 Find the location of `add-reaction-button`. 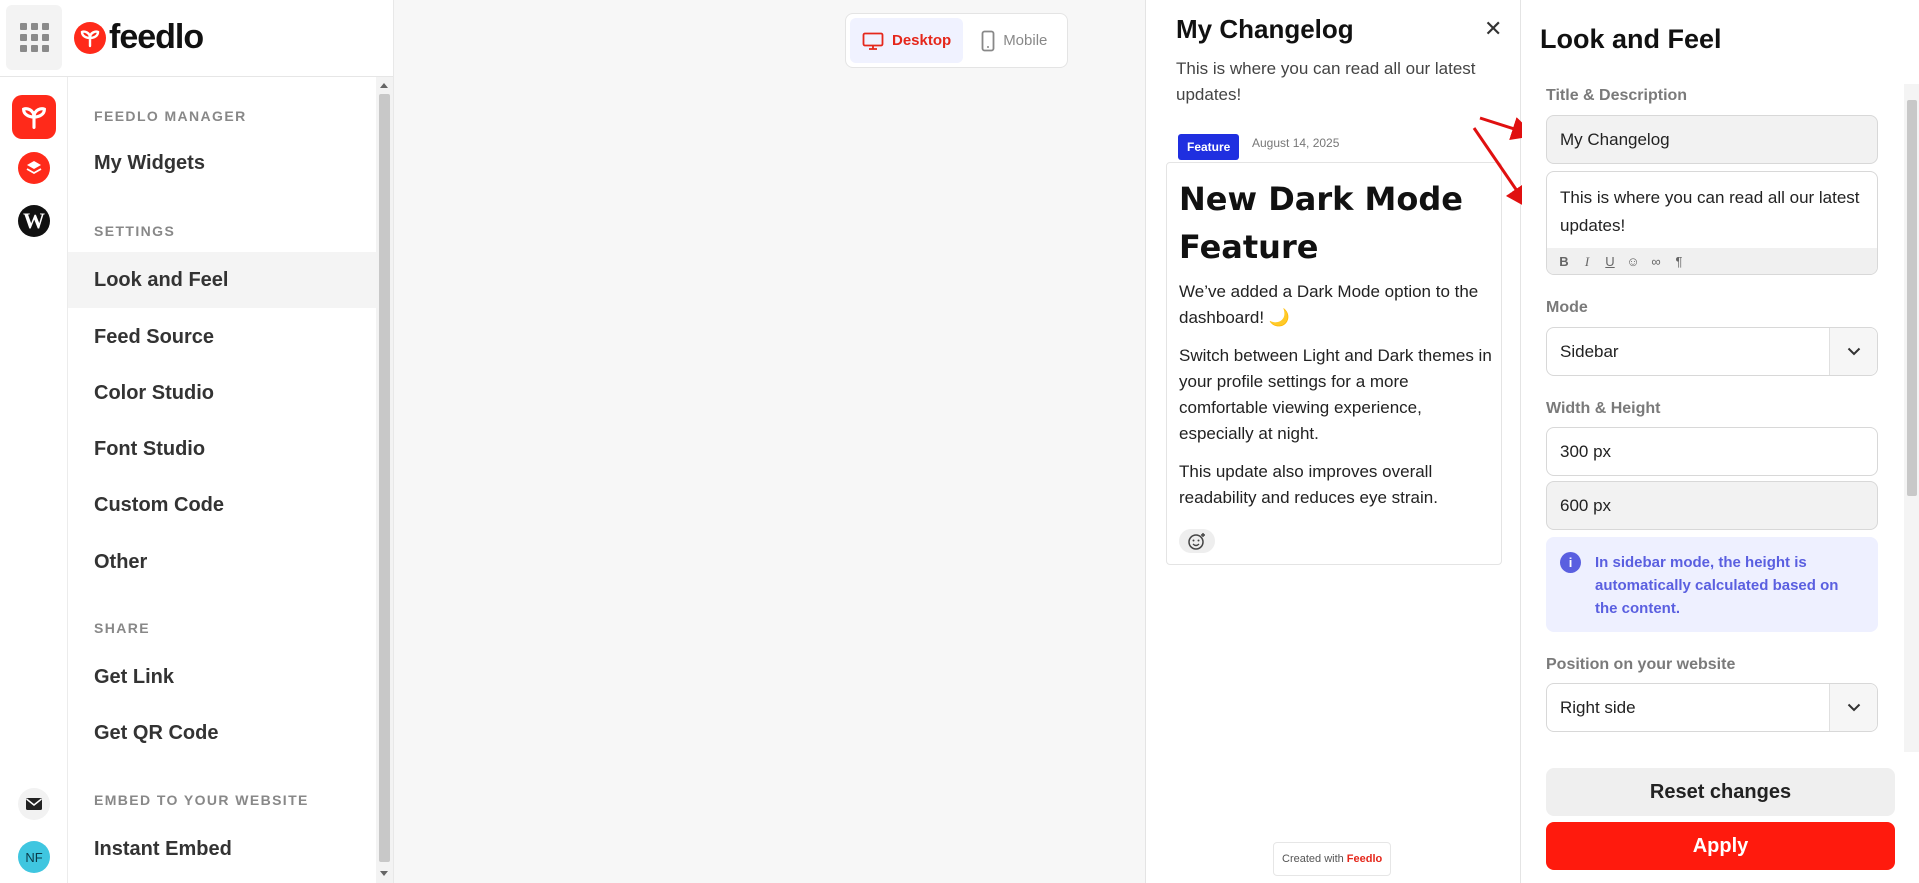

add-reaction-button is located at coordinates (1197, 541).